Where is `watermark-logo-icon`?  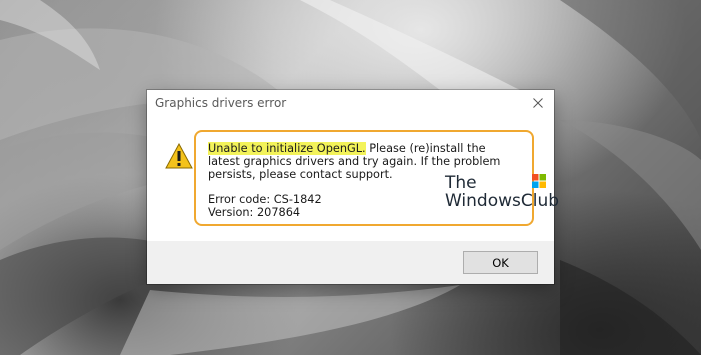 watermark-logo-icon is located at coordinates (539, 181).